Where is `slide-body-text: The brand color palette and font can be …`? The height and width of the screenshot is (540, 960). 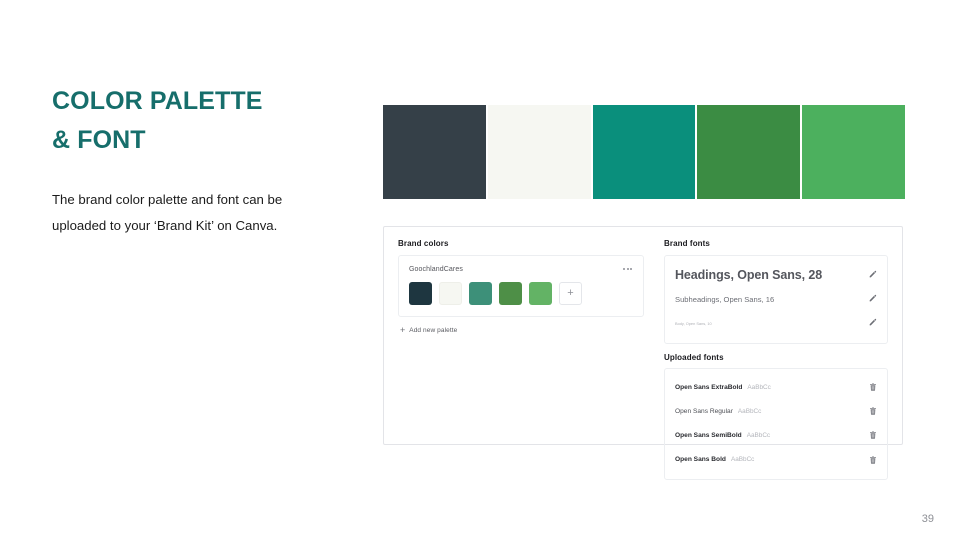
slide-body-text: The brand color palette and font can be … is located at coordinates (167, 212).